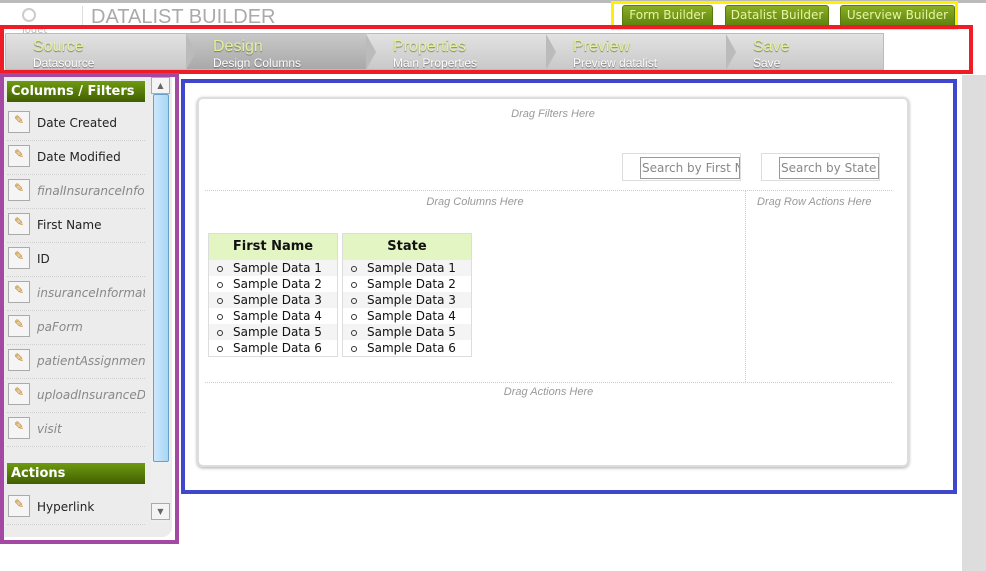  What do you see at coordinates (475, 202) in the screenshot?
I see `columns-drop-zone: Drag Columns Here` at bounding box center [475, 202].